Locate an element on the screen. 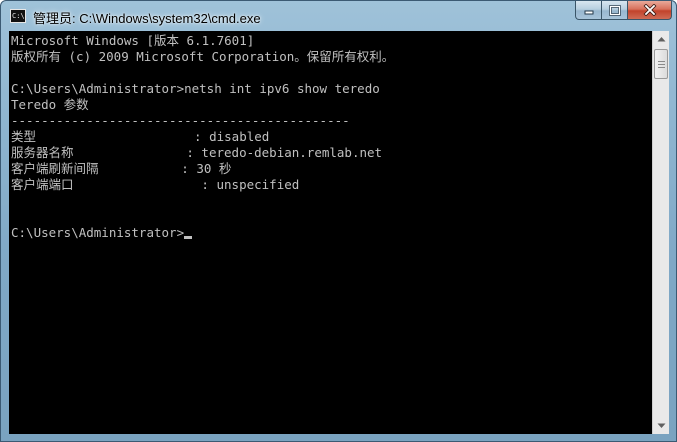 Image resolution: width=677 pixels, height=442 pixels. text-cursor is located at coordinates (188, 237).